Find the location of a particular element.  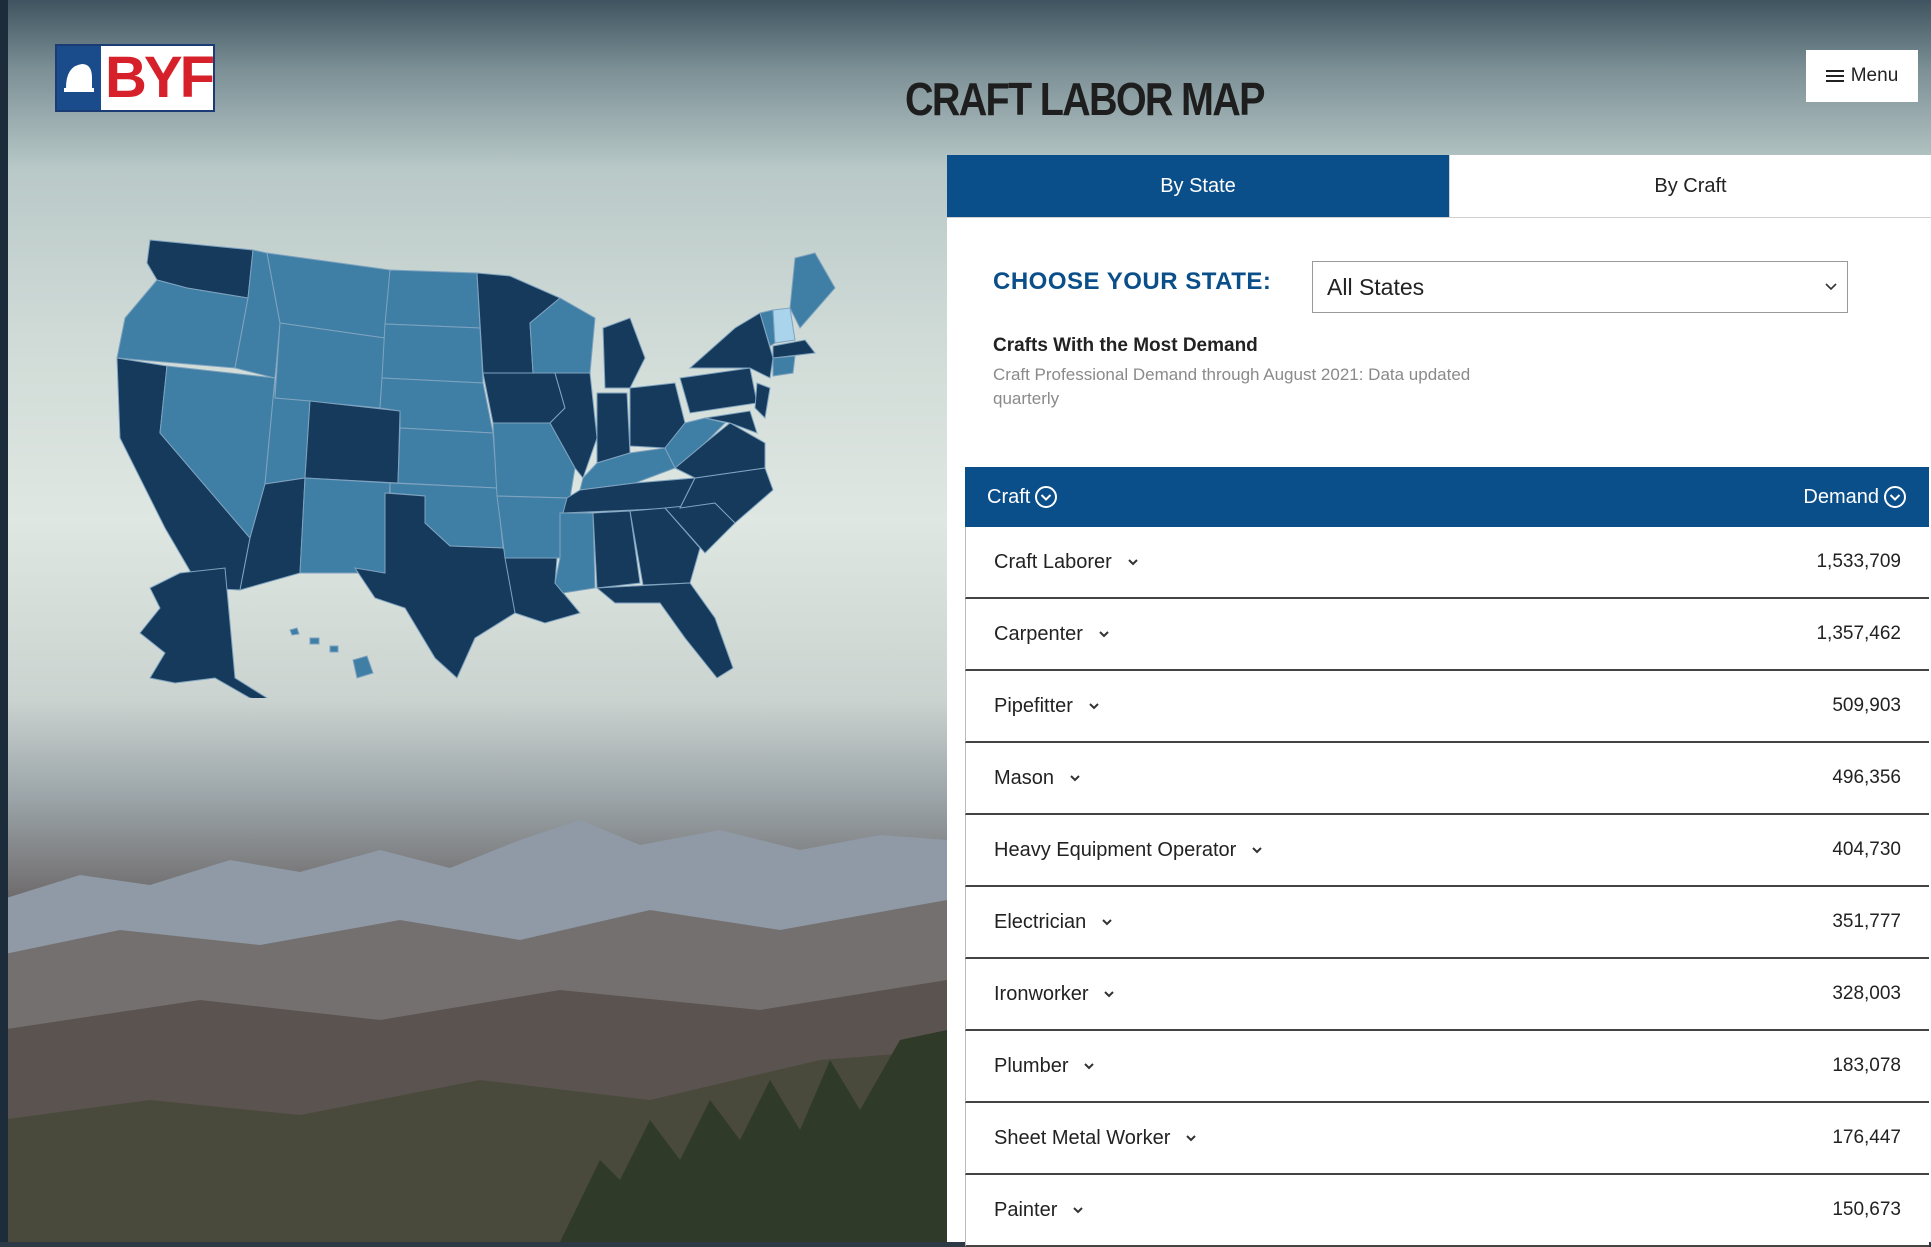

sort-craft-header: Craft is located at coordinates (1022, 497).